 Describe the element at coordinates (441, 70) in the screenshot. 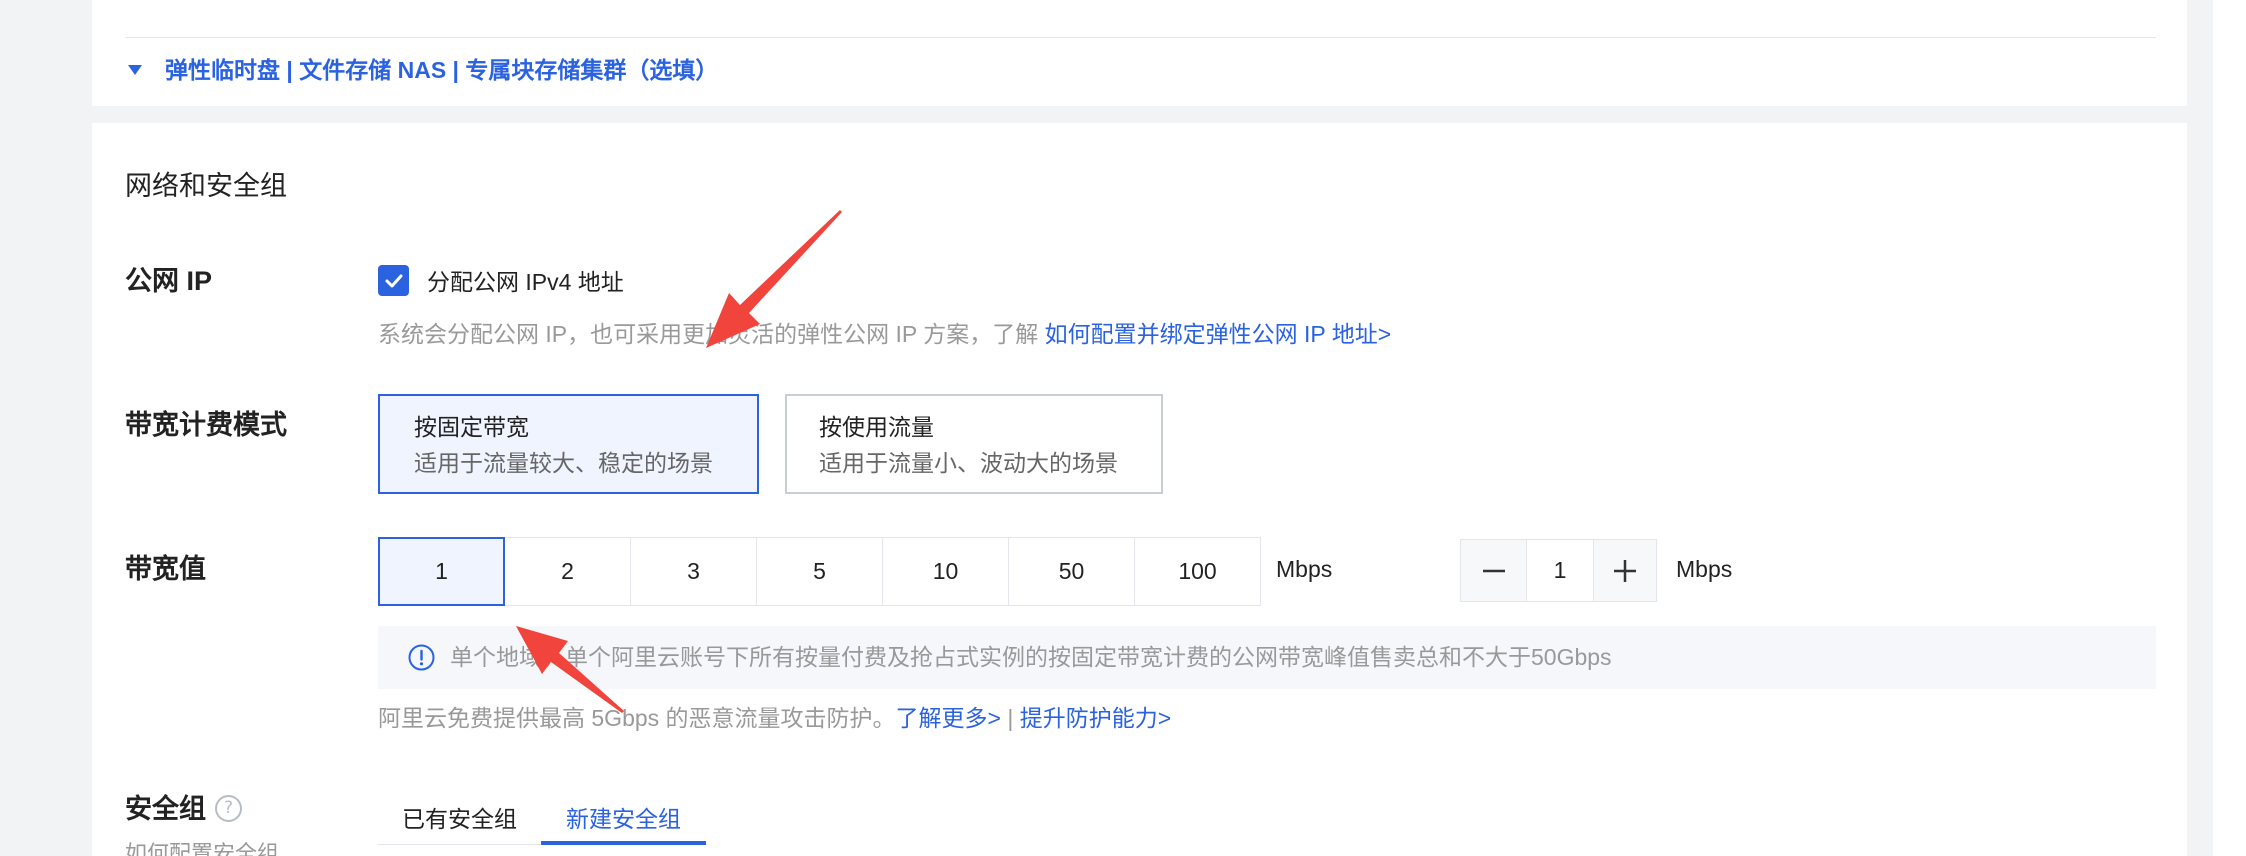

I see `storage-collapse-toggle: 弹性临时盘 | 文件存储 NAS | 专属块存储集群（选填）` at that location.